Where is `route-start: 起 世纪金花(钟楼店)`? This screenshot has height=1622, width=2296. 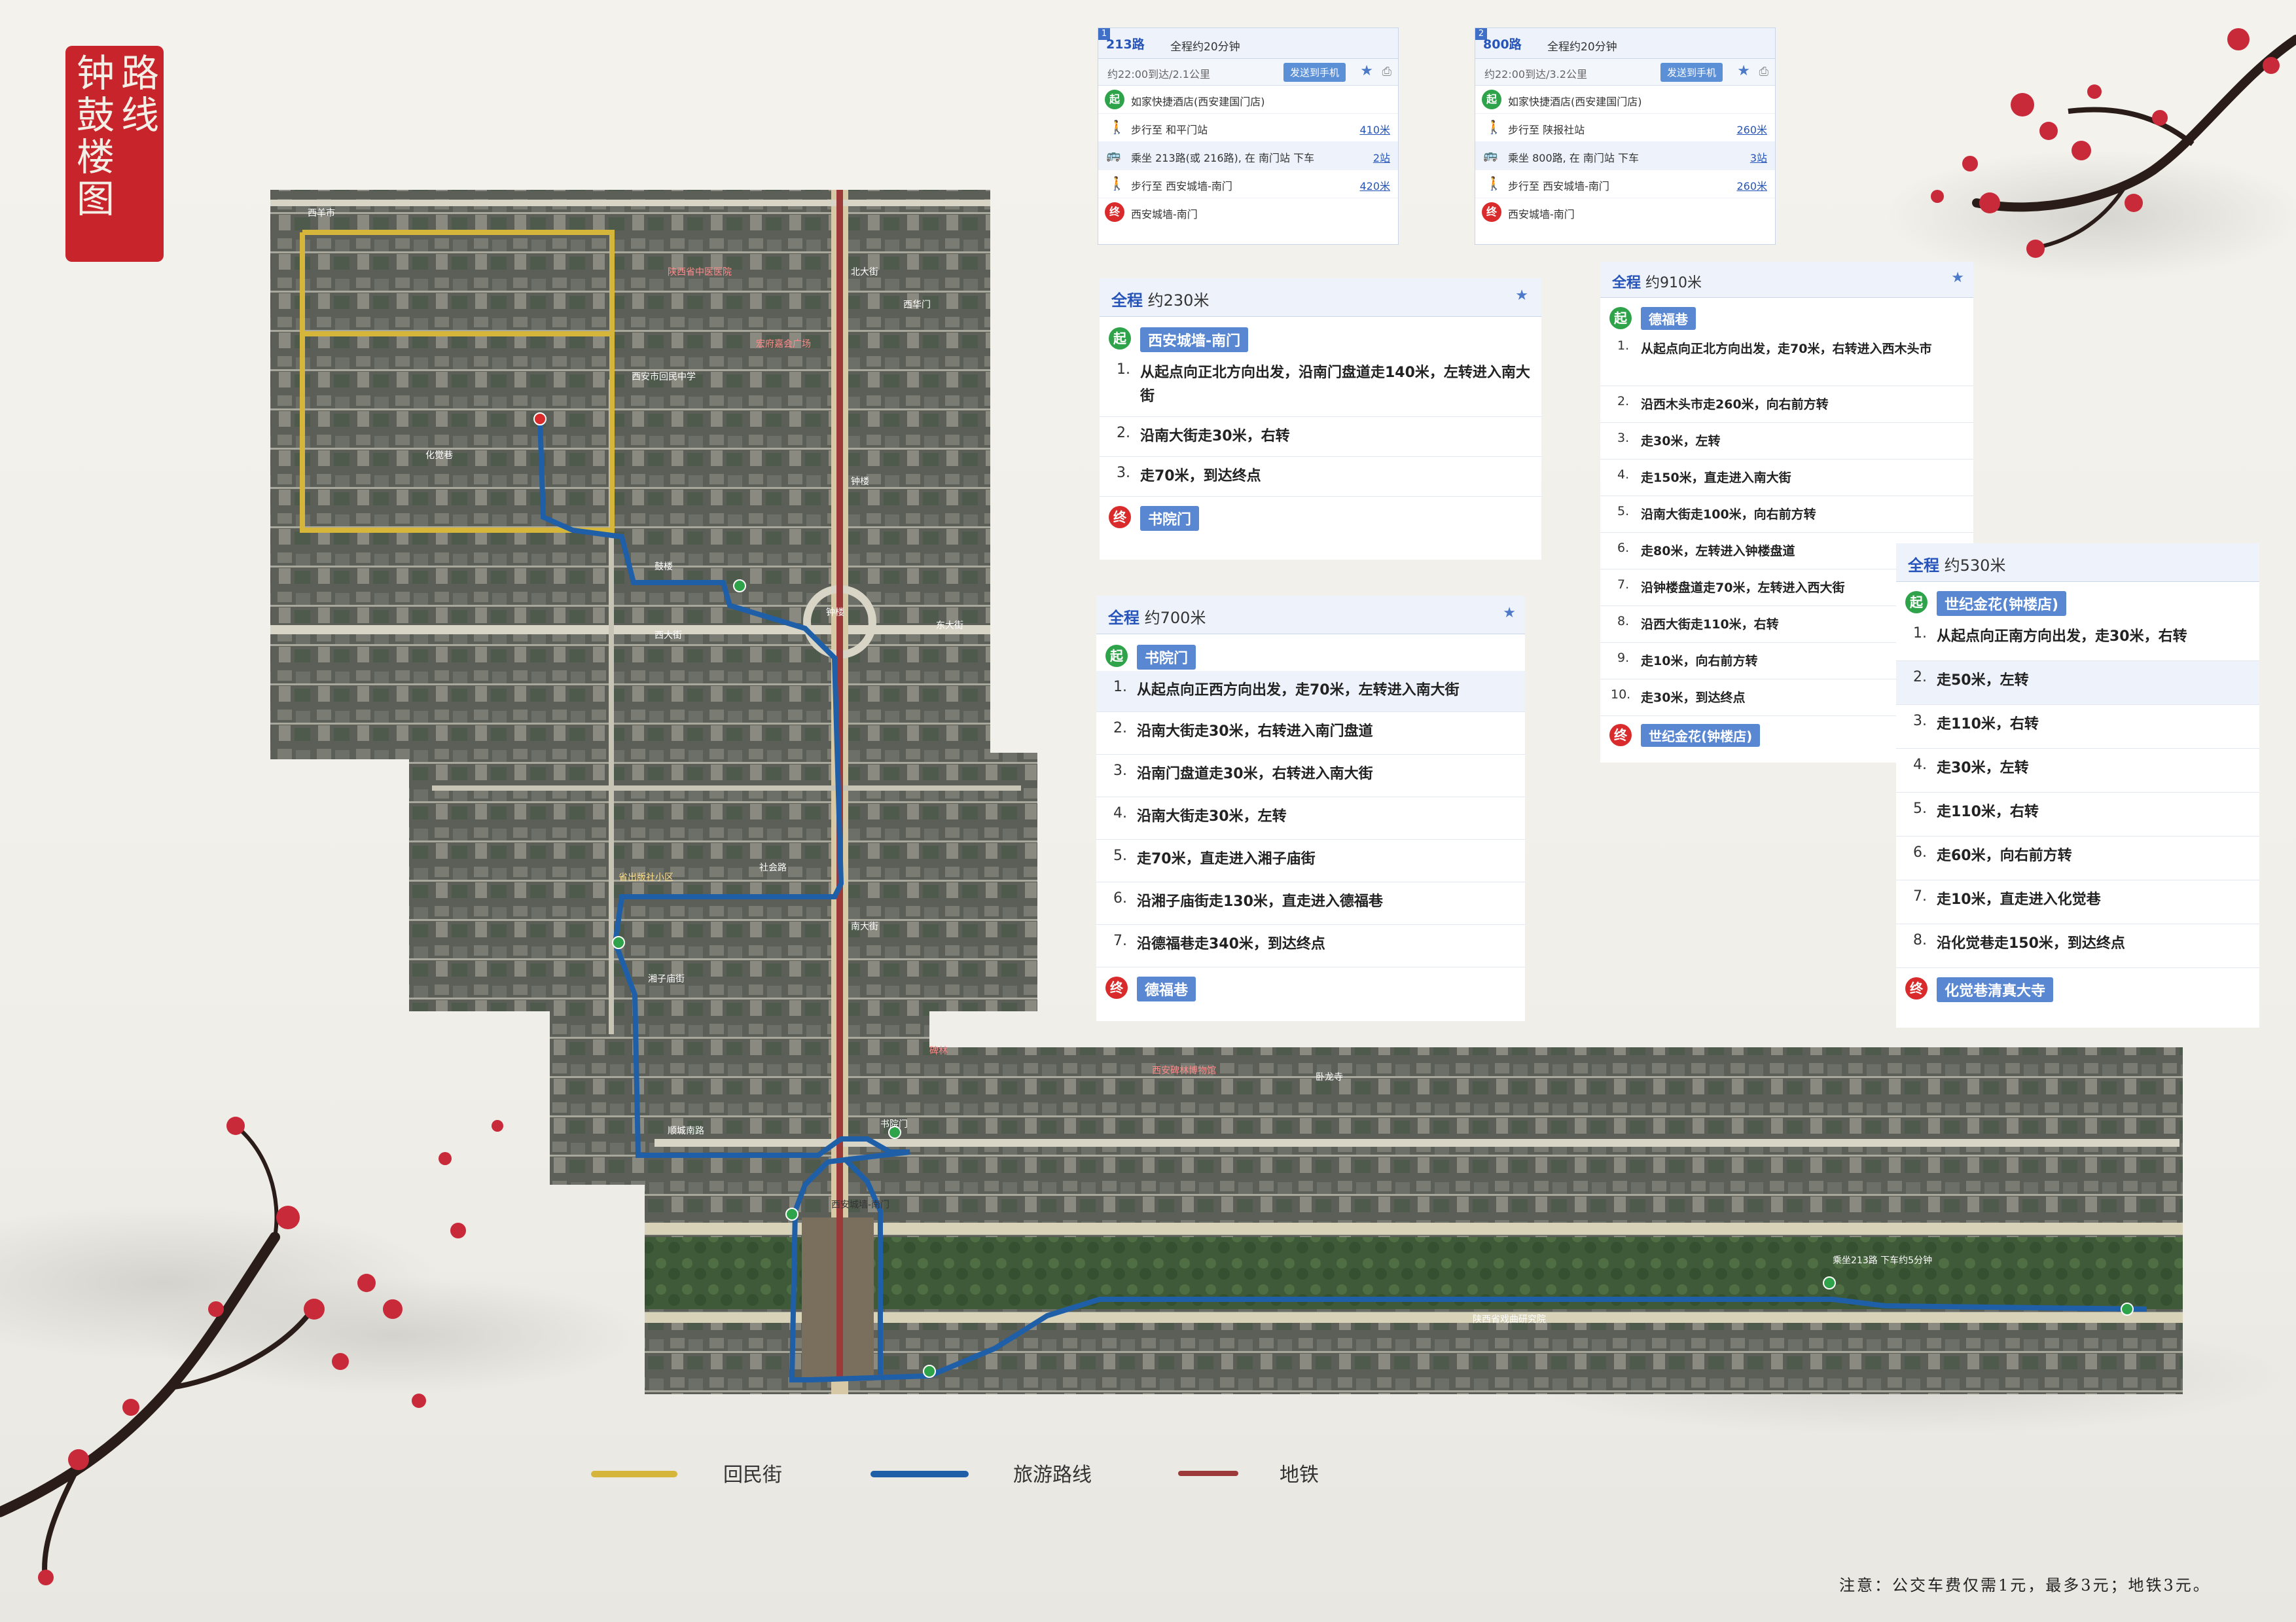
route-start: 起 世纪金花(钟楼店) is located at coordinates (2077, 601).